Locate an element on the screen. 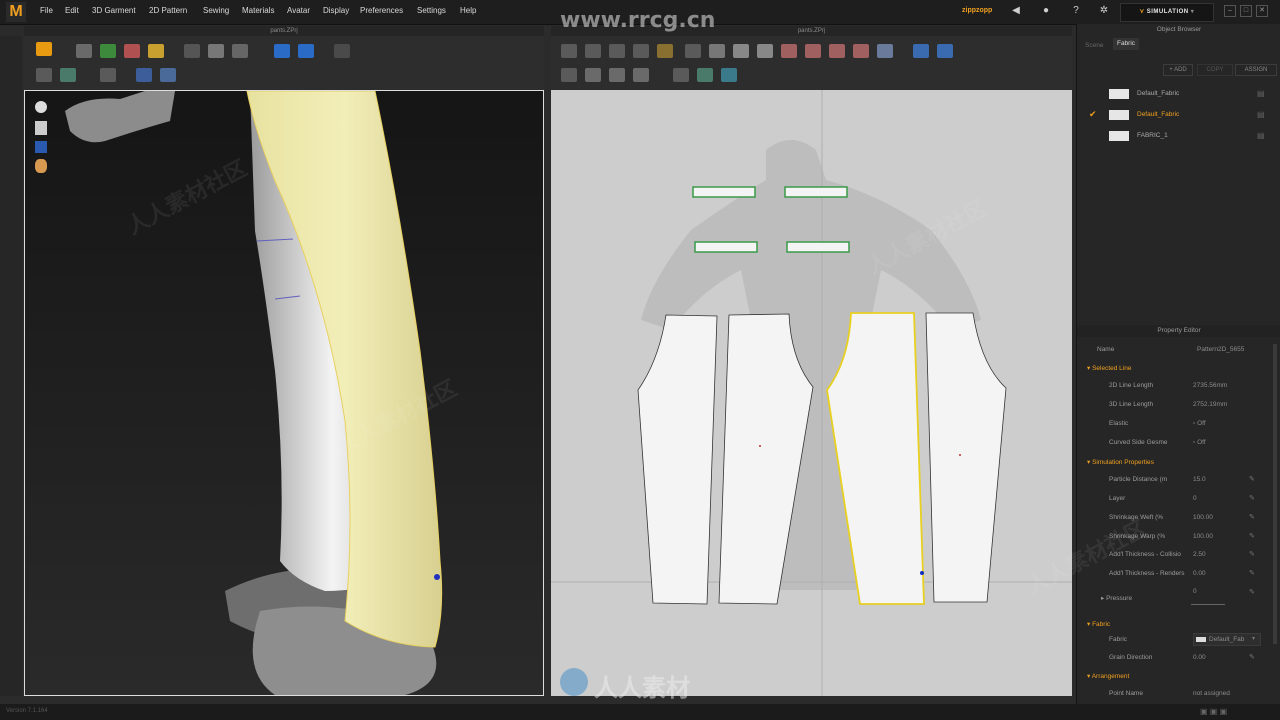 The height and width of the screenshot is (720, 1280). free-sewing-icon is located at coordinates (945, 51).